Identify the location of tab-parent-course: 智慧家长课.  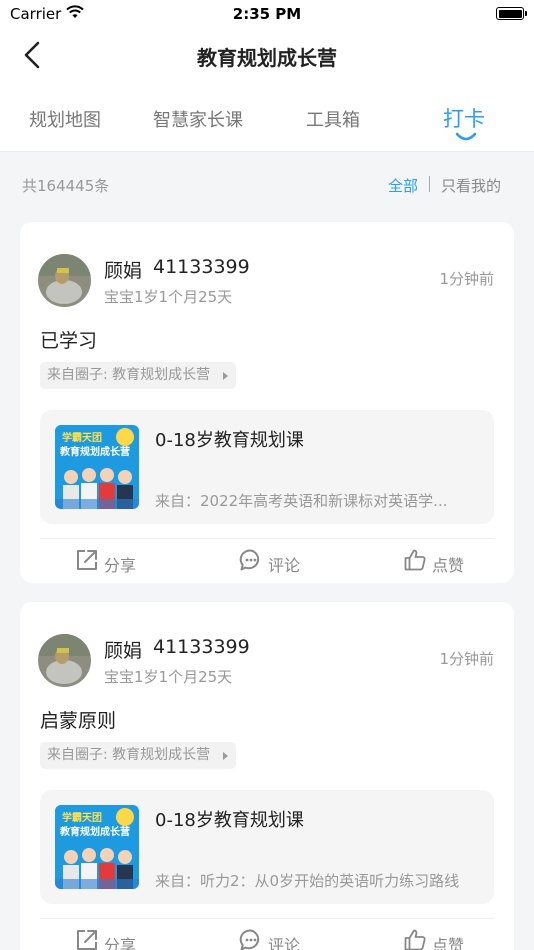
(198, 119).